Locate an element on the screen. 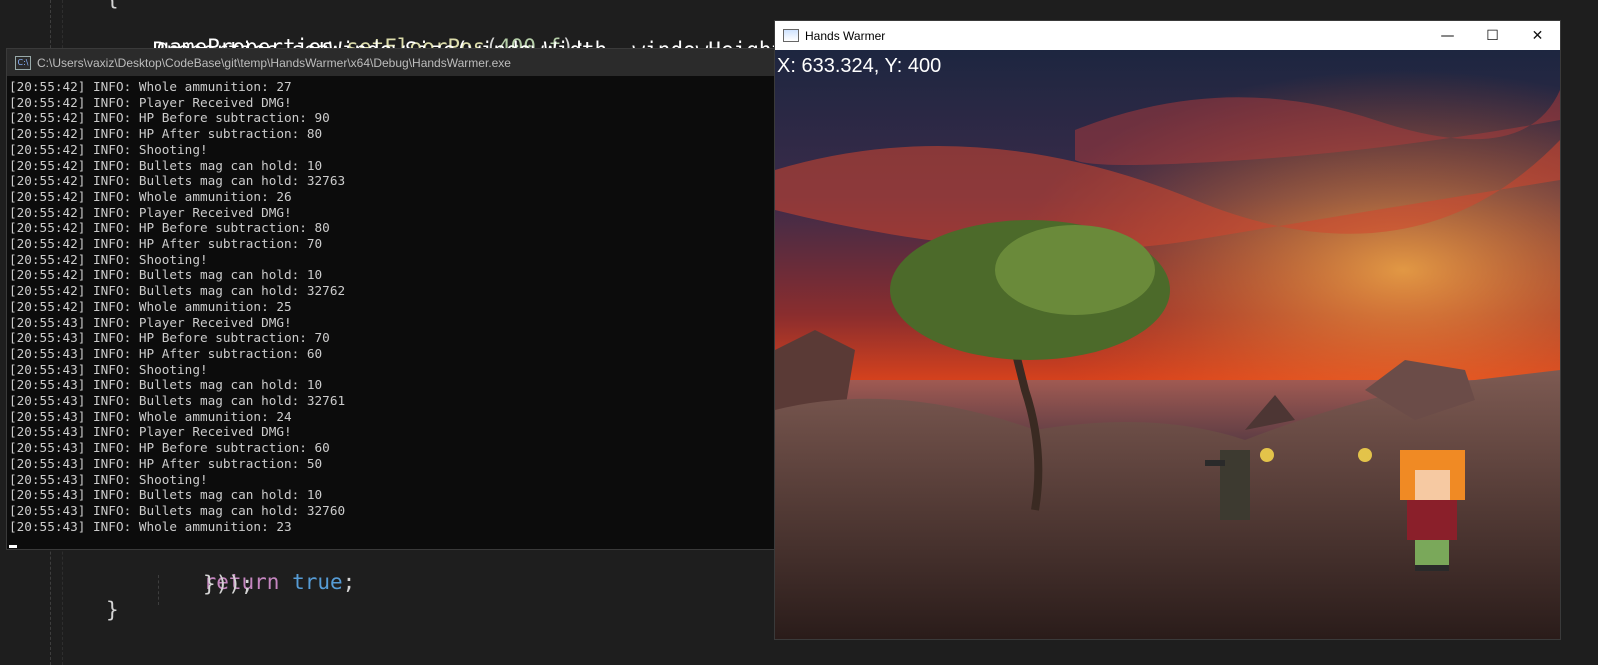 Image resolution: width=1598 pixels, height=665 pixels. coordinates-readout: X: 633.324, Y: 400 is located at coordinates (859, 66).